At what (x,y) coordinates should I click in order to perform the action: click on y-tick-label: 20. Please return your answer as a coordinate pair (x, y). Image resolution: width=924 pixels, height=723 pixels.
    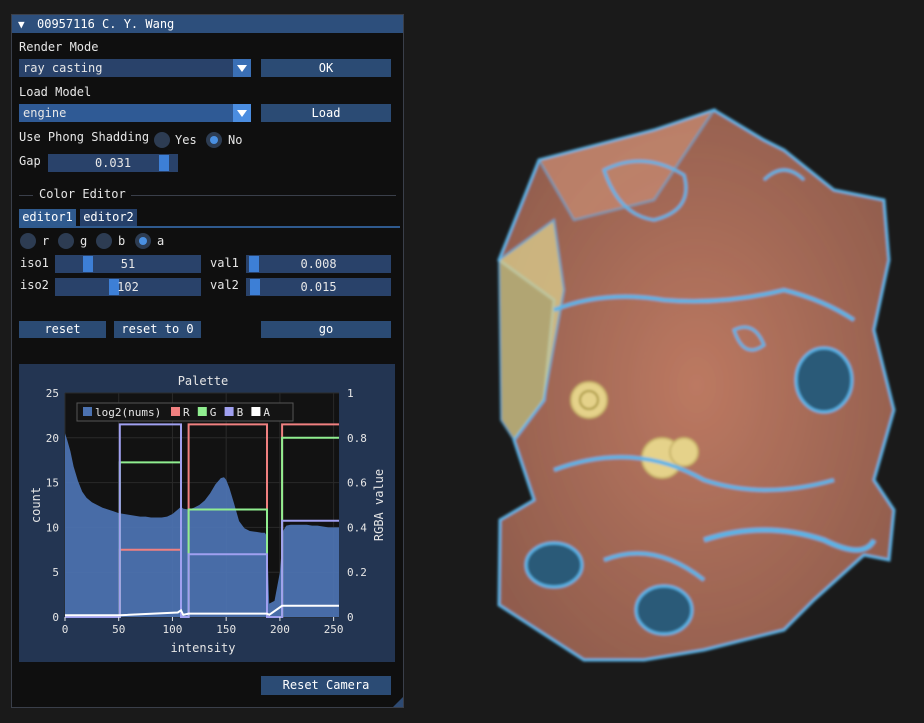
    Looking at the image, I should click on (52, 438).